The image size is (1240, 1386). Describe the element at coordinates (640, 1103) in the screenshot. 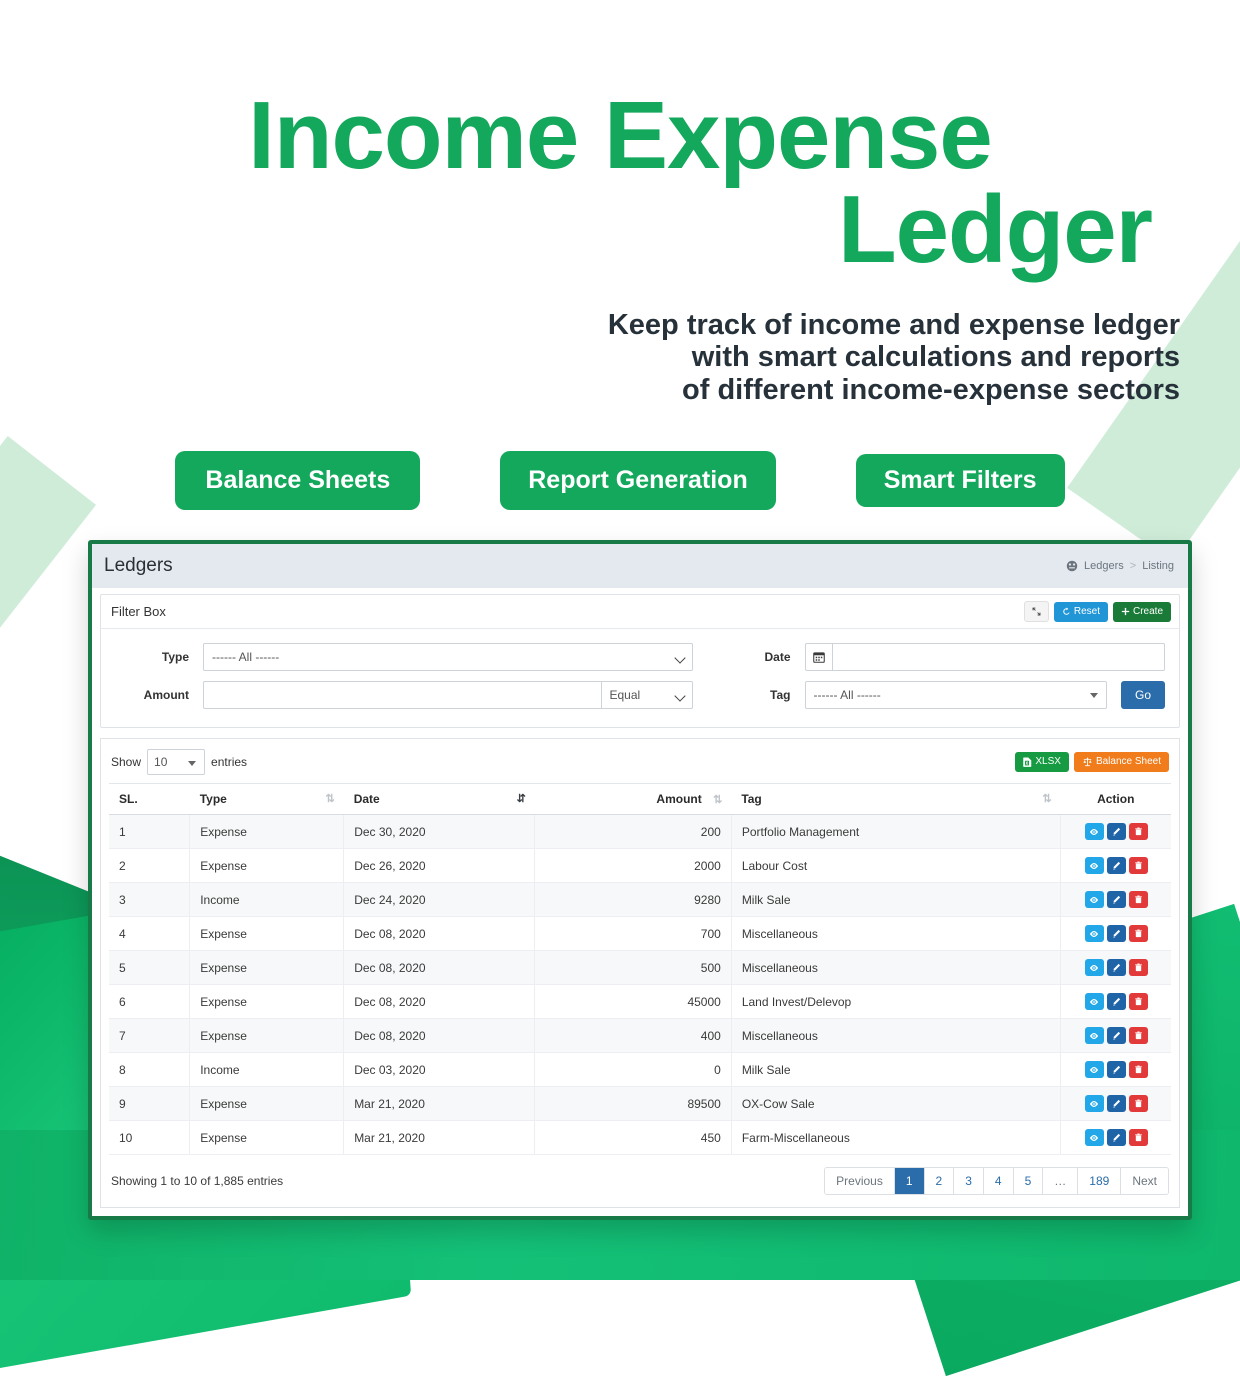

I see `table-row: 9 Expense Mar 21, 2020 89500 OX-Cow Sale` at that location.